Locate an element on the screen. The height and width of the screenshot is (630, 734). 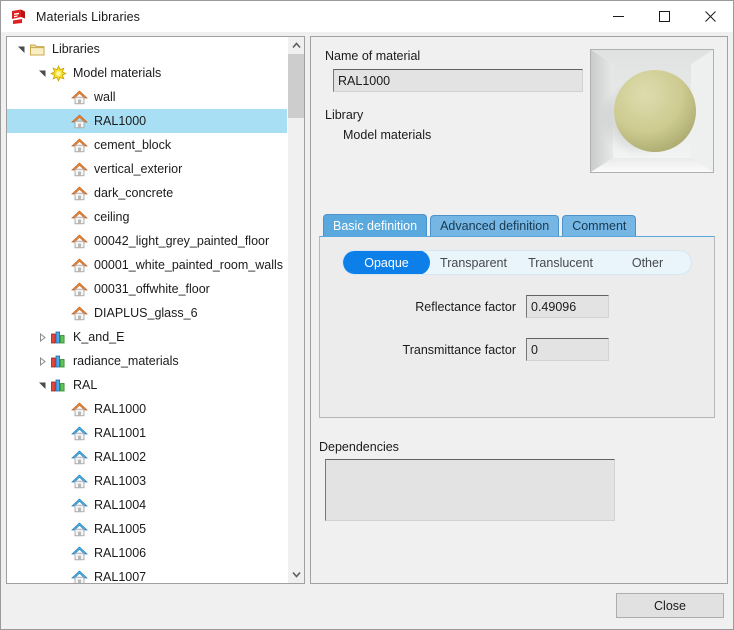
tree-item: RAL1004 is located at coordinates (147, 505).